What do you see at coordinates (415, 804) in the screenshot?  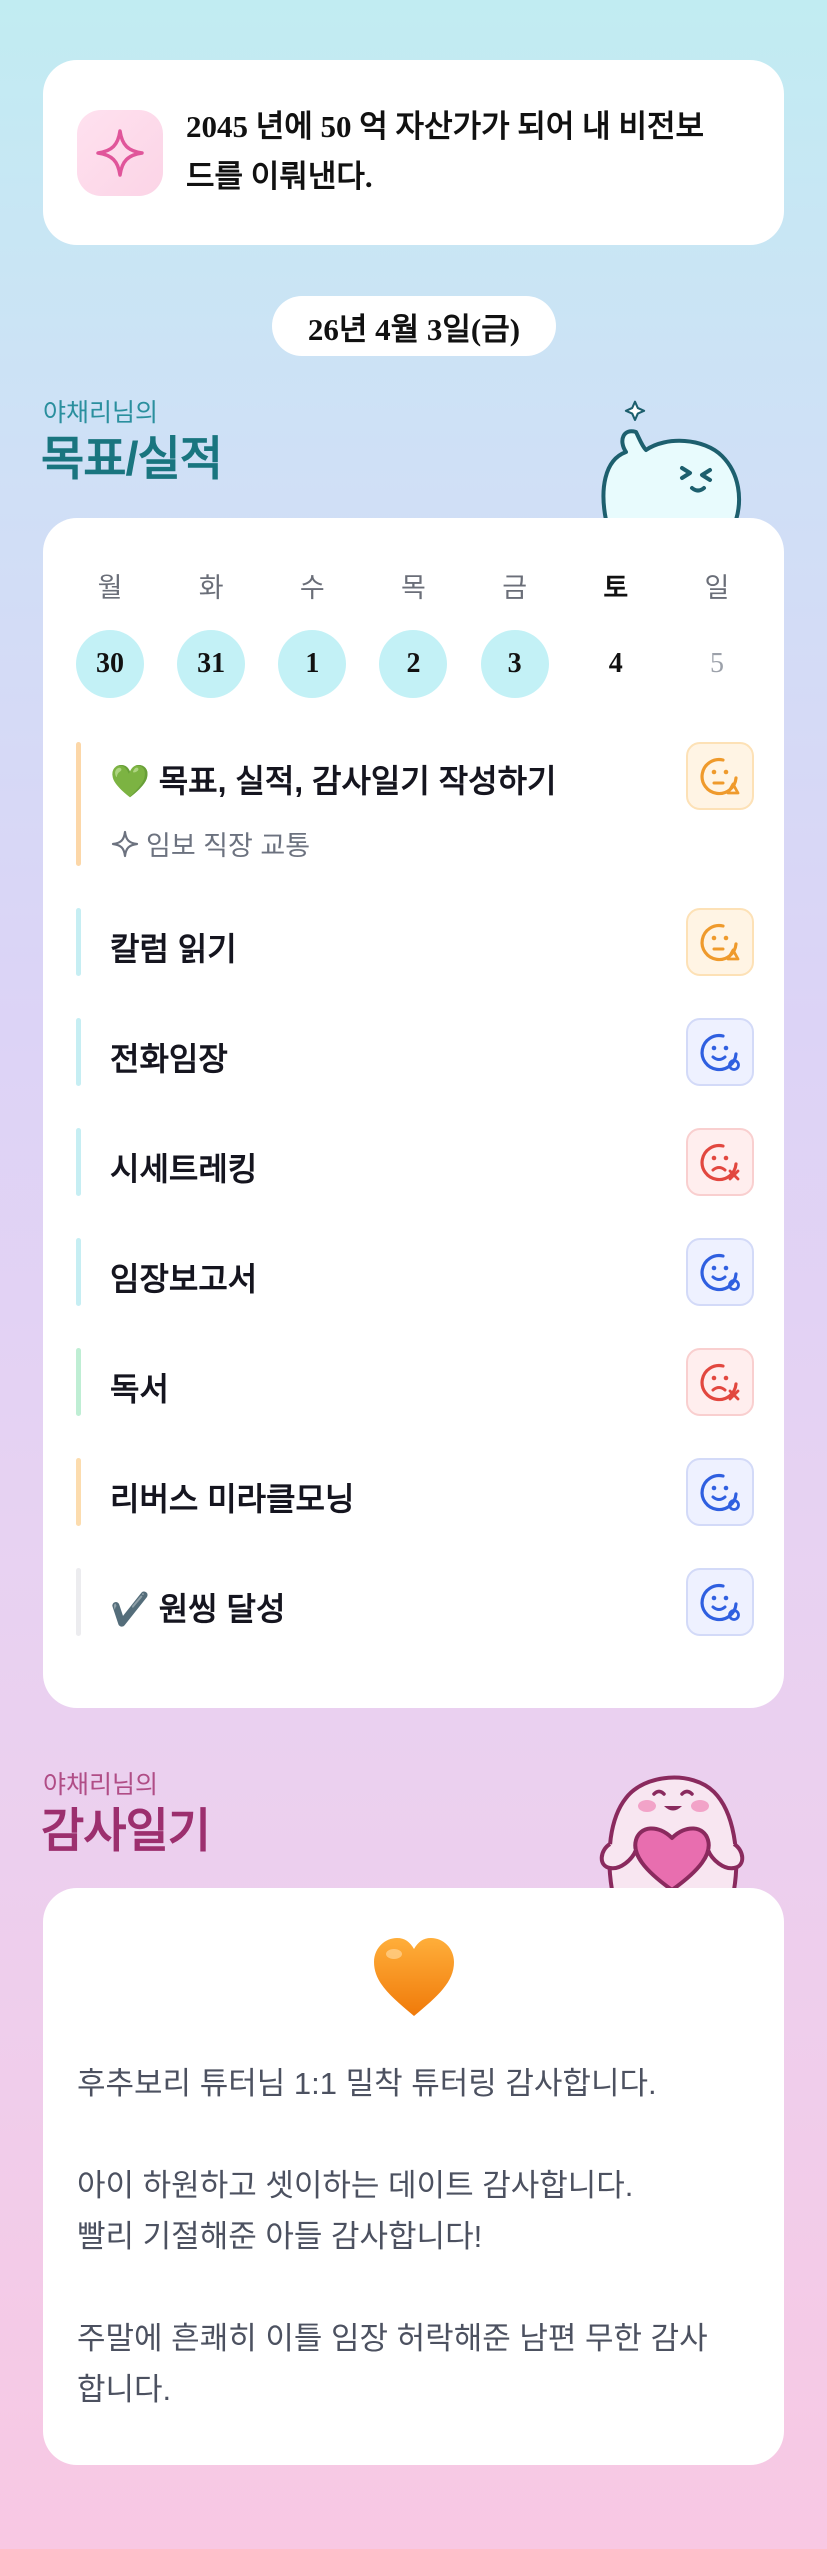 I see `task-item: 💚 목표, 실적, 감사일기 작성하기 임보 직장 교통` at bounding box center [415, 804].